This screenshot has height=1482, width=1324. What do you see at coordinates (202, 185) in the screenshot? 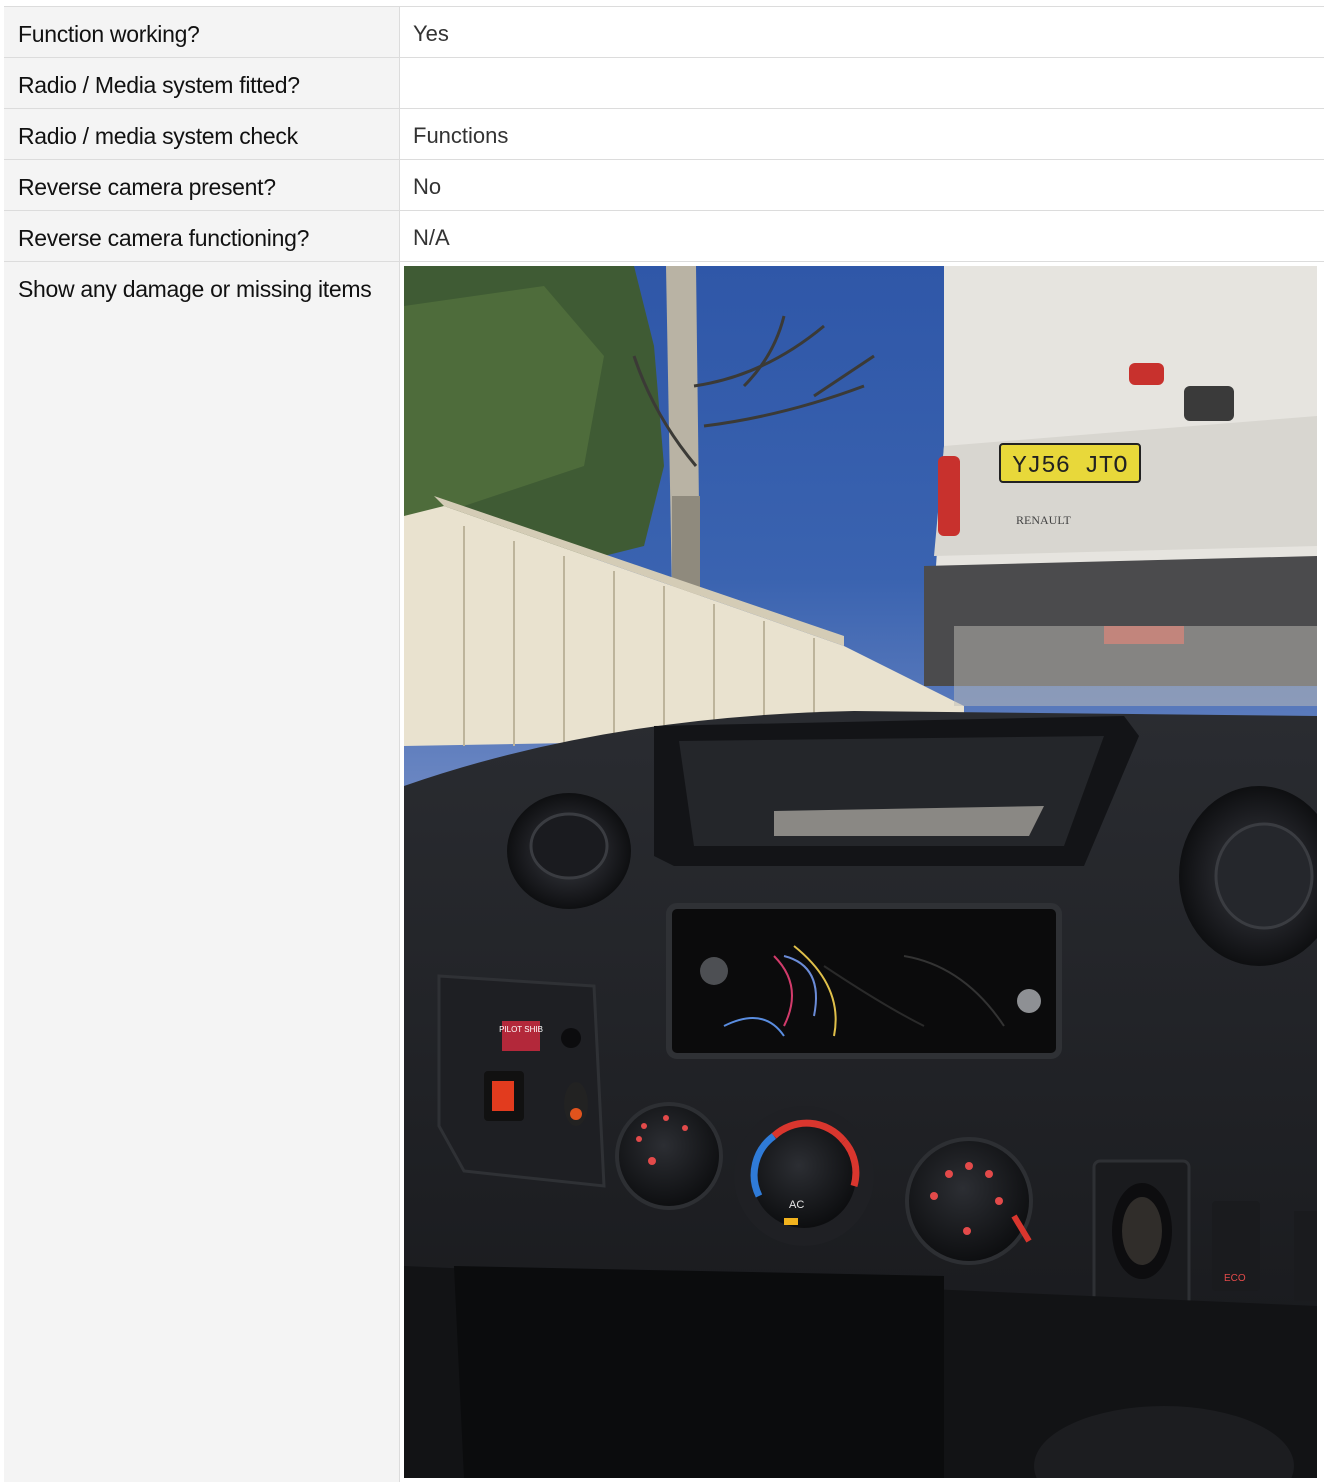
I see `row-label: Reverse camera present?` at bounding box center [202, 185].